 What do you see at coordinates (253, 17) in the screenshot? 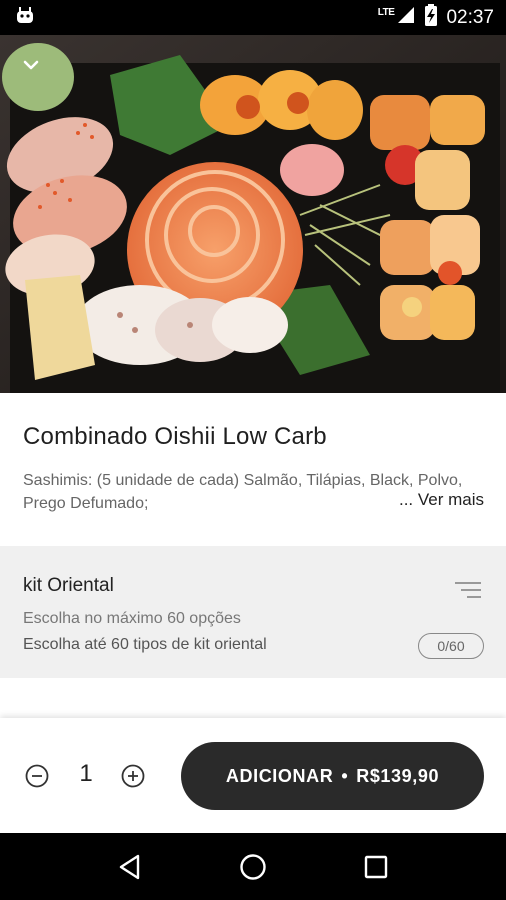
I see `status-bar: LTE 02:37` at bounding box center [253, 17].